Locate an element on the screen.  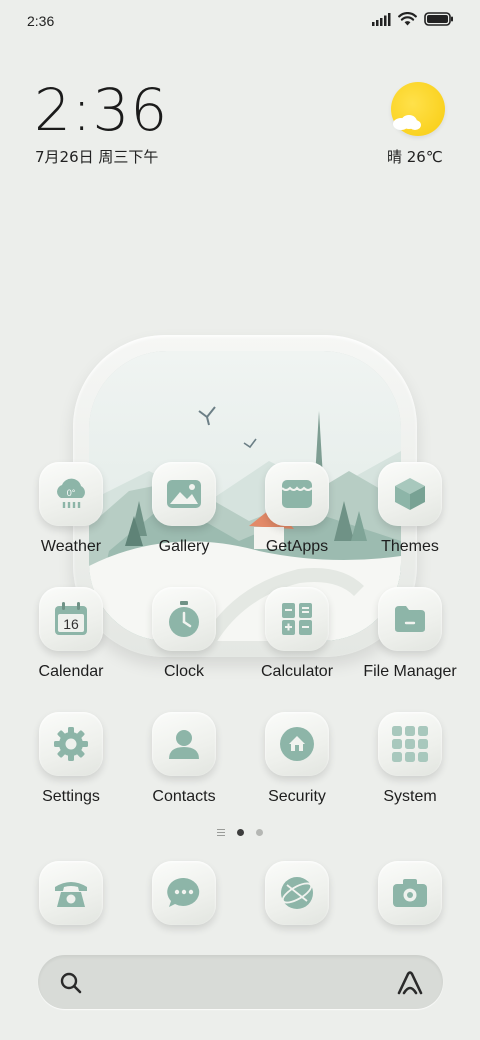
calendar-icon: 16 is located at coordinates (71, 618).